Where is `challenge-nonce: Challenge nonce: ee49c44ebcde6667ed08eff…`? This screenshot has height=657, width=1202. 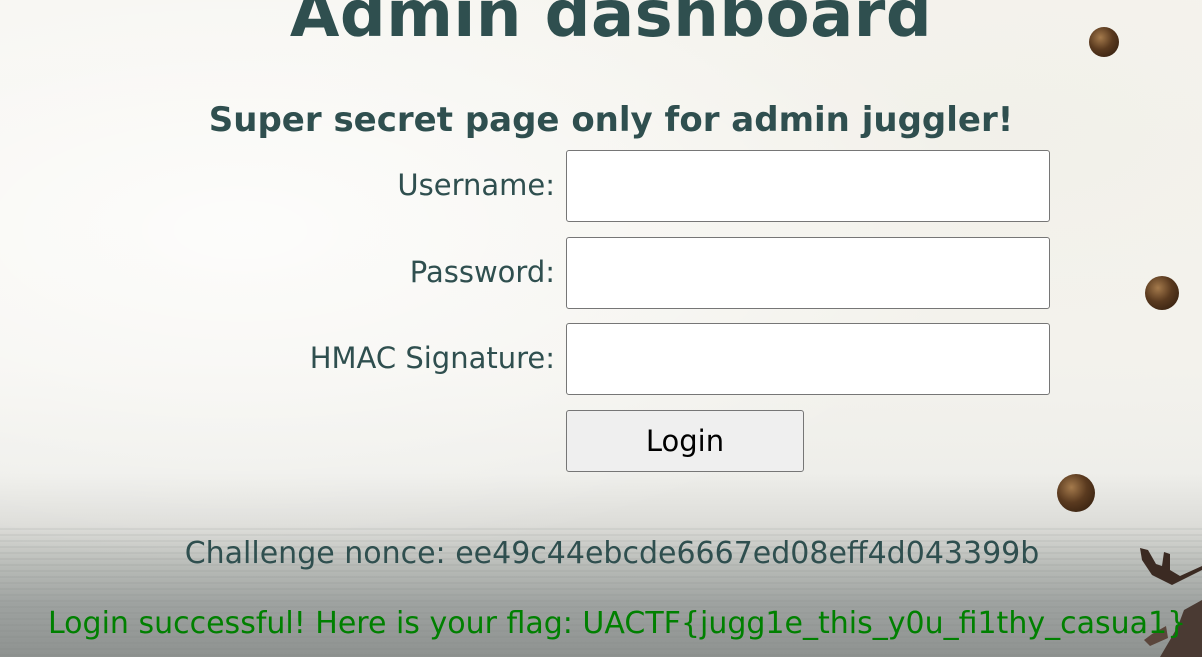
challenge-nonce: Challenge nonce: ee49c44ebcde6667ed08eff… is located at coordinates (612, 553).